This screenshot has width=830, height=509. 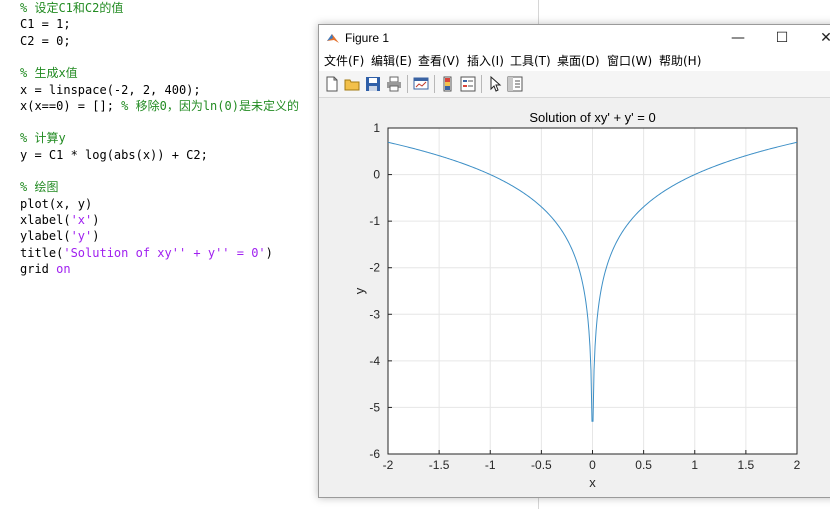 What do you see at coordinates (374, 221) in the screenshot?
I see `y-tick-label: -1` at bounding box center [374, 221].